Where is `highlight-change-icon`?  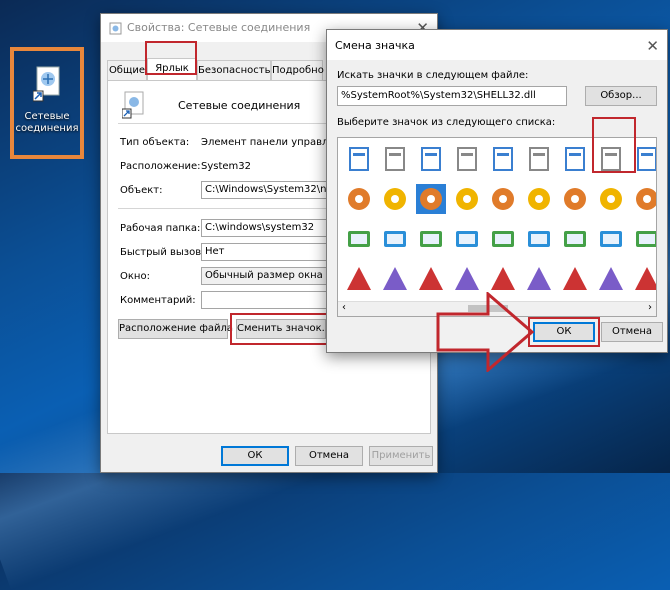
highlight-change-icon is located at coordinates (281, 329).